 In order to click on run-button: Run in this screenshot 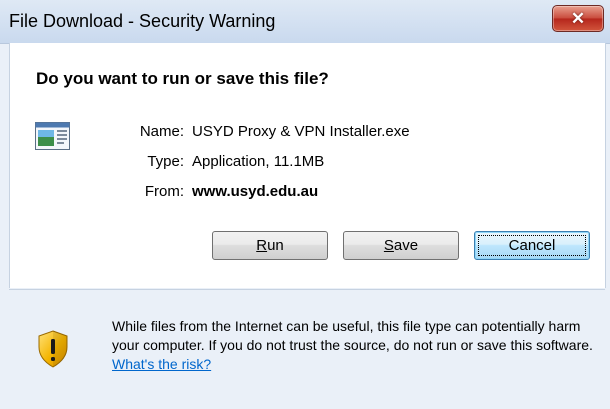, I will do `click(270, 245)`.